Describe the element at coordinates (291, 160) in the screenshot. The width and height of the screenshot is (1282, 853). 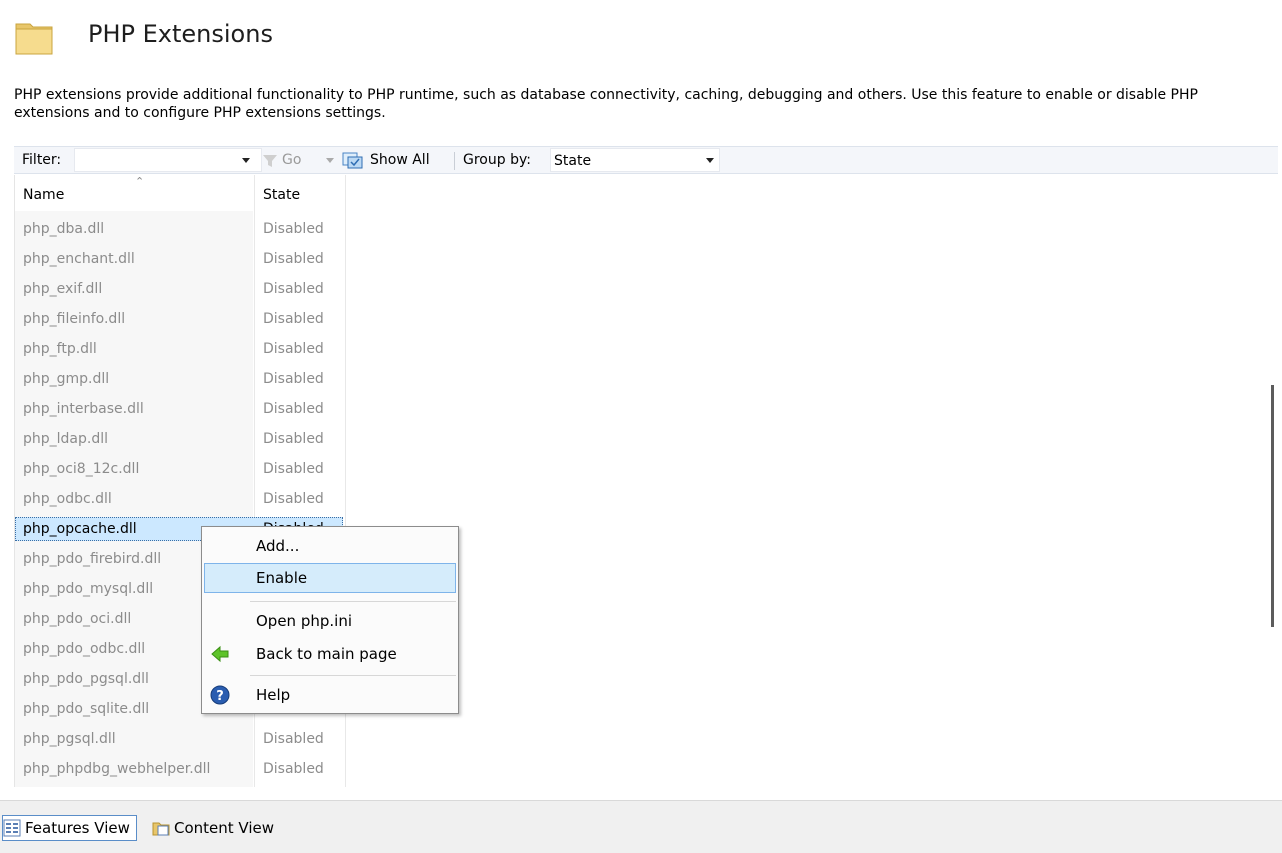
I see `go-button: Go` at that location.